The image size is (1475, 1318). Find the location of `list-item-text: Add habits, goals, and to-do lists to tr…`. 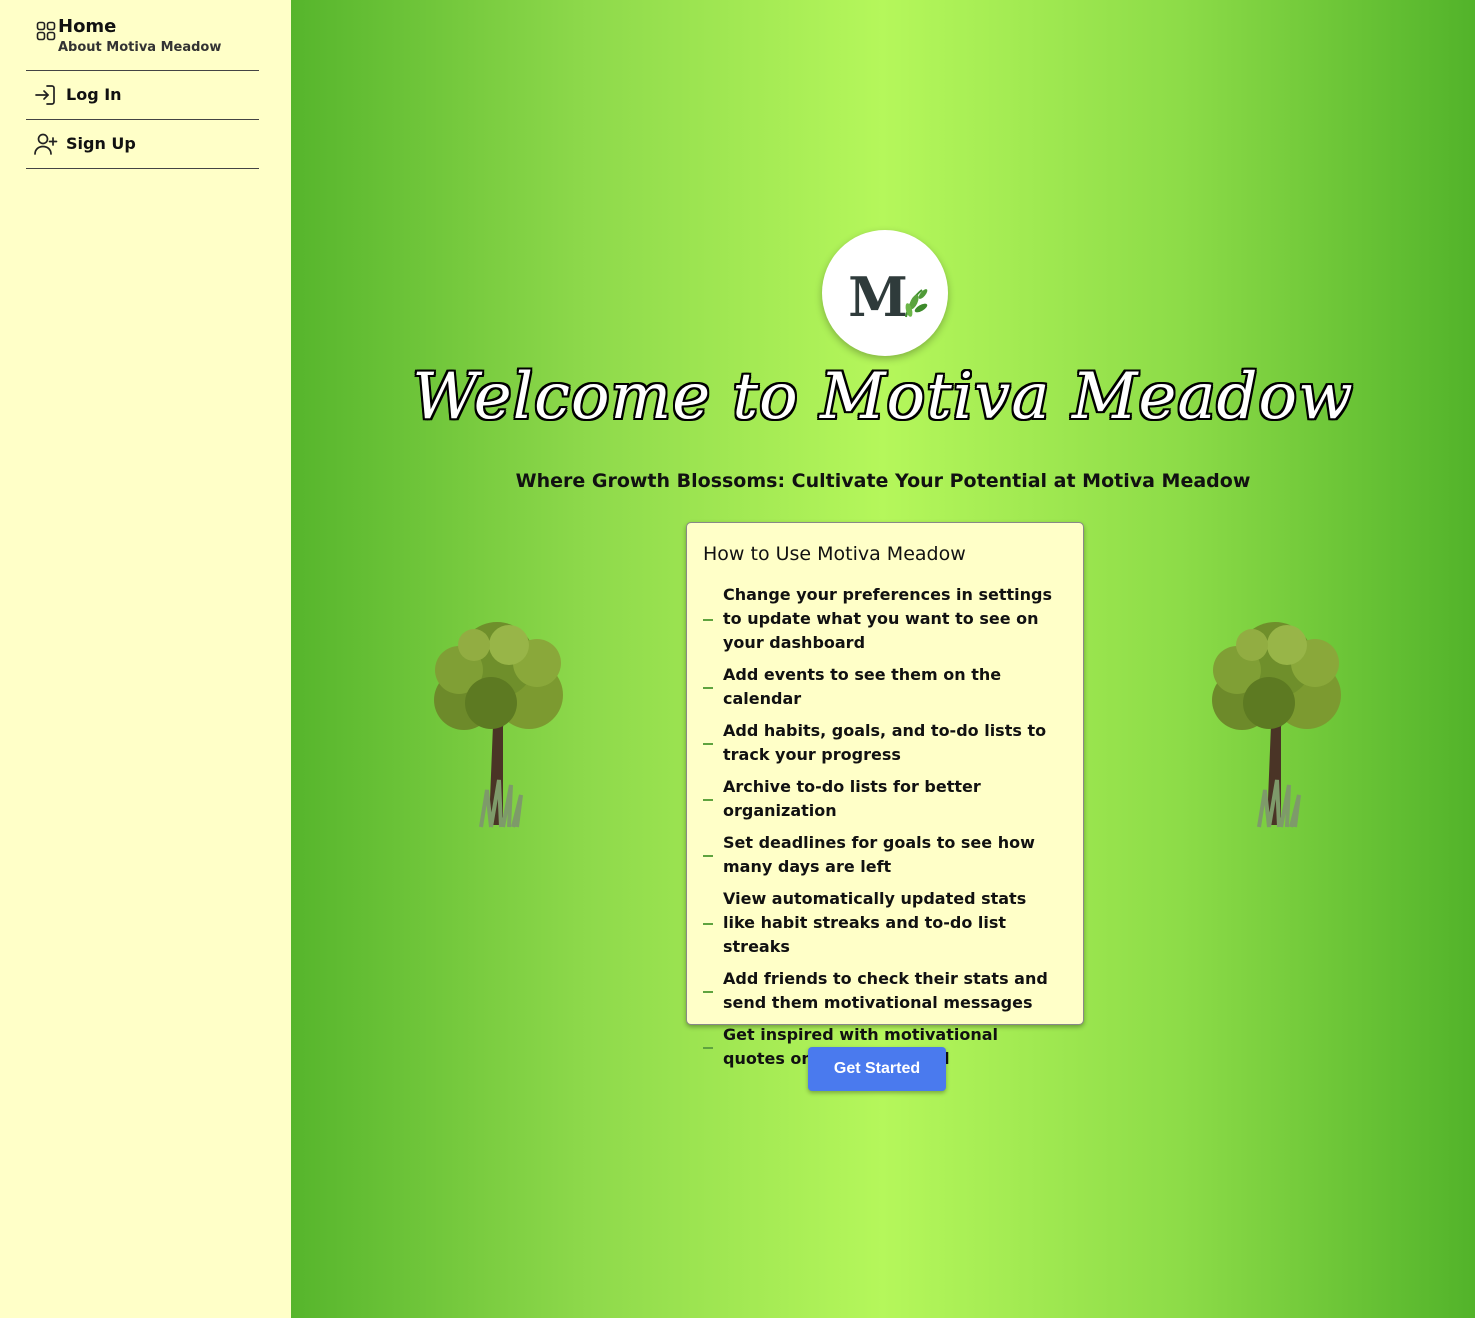

list-item-text: Add habits, goals, and to-do lists to tr… is located at coordinates (885, 742).